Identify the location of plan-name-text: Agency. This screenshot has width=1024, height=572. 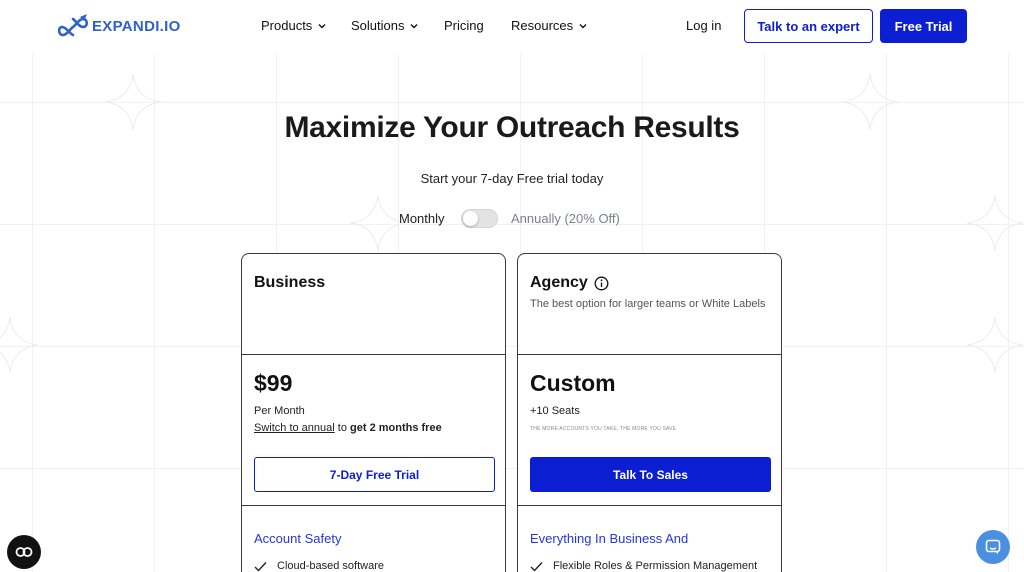
(559, 282).